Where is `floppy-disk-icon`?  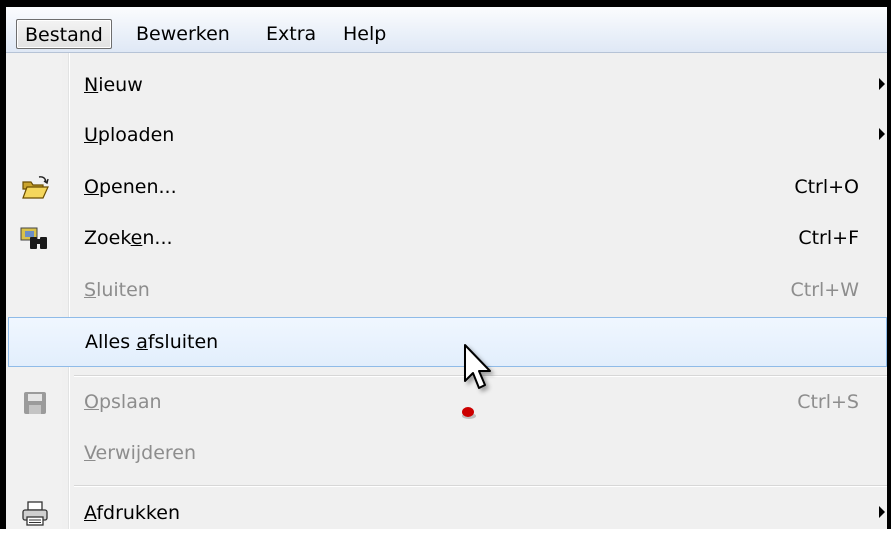
floppy-disk-icon is located at coordinates (35, 403).